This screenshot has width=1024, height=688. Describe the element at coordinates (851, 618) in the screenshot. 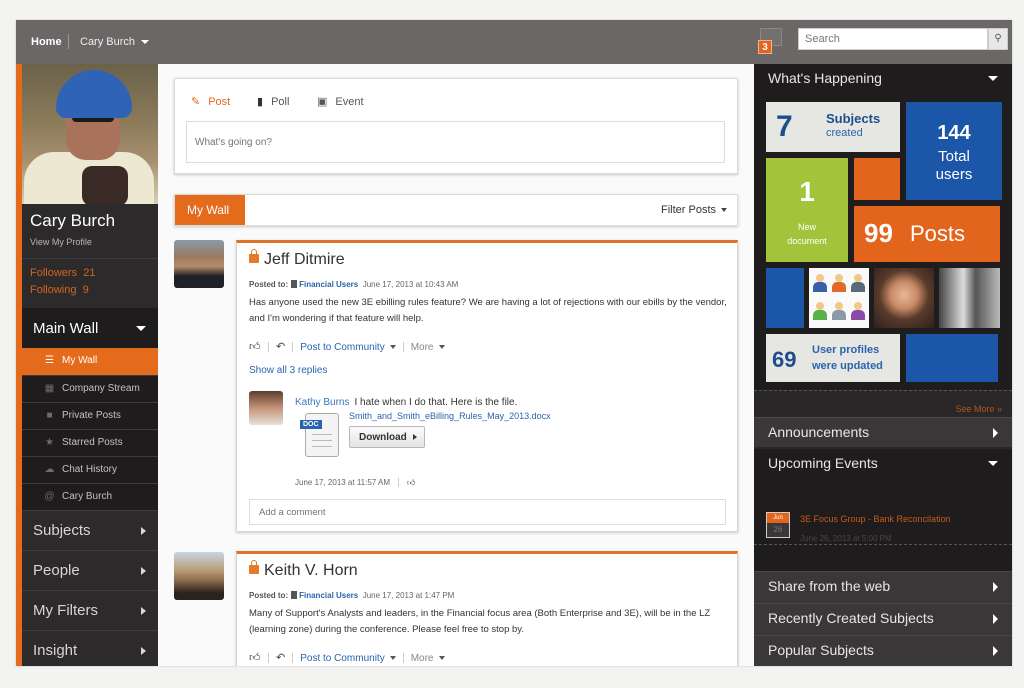

I see `section-title: Recently Created Subjects` at that location.